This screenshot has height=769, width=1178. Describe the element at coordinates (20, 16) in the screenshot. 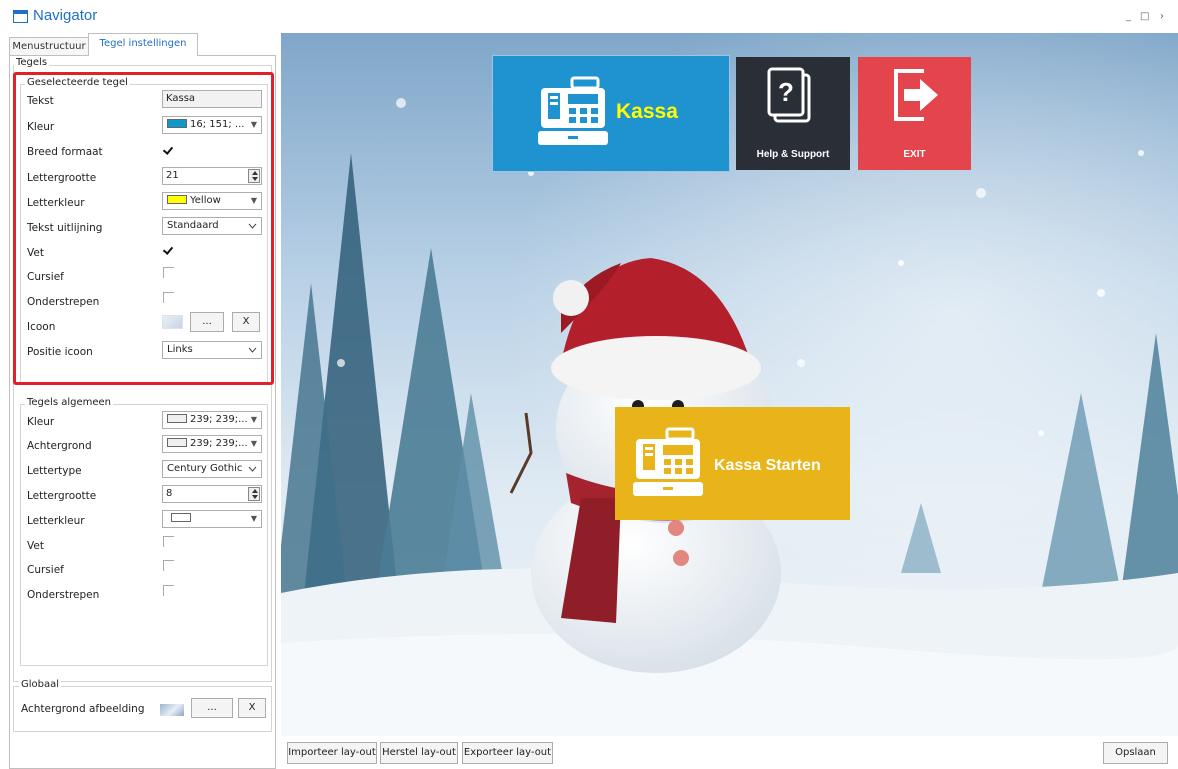

I see `window-icon` at that location.